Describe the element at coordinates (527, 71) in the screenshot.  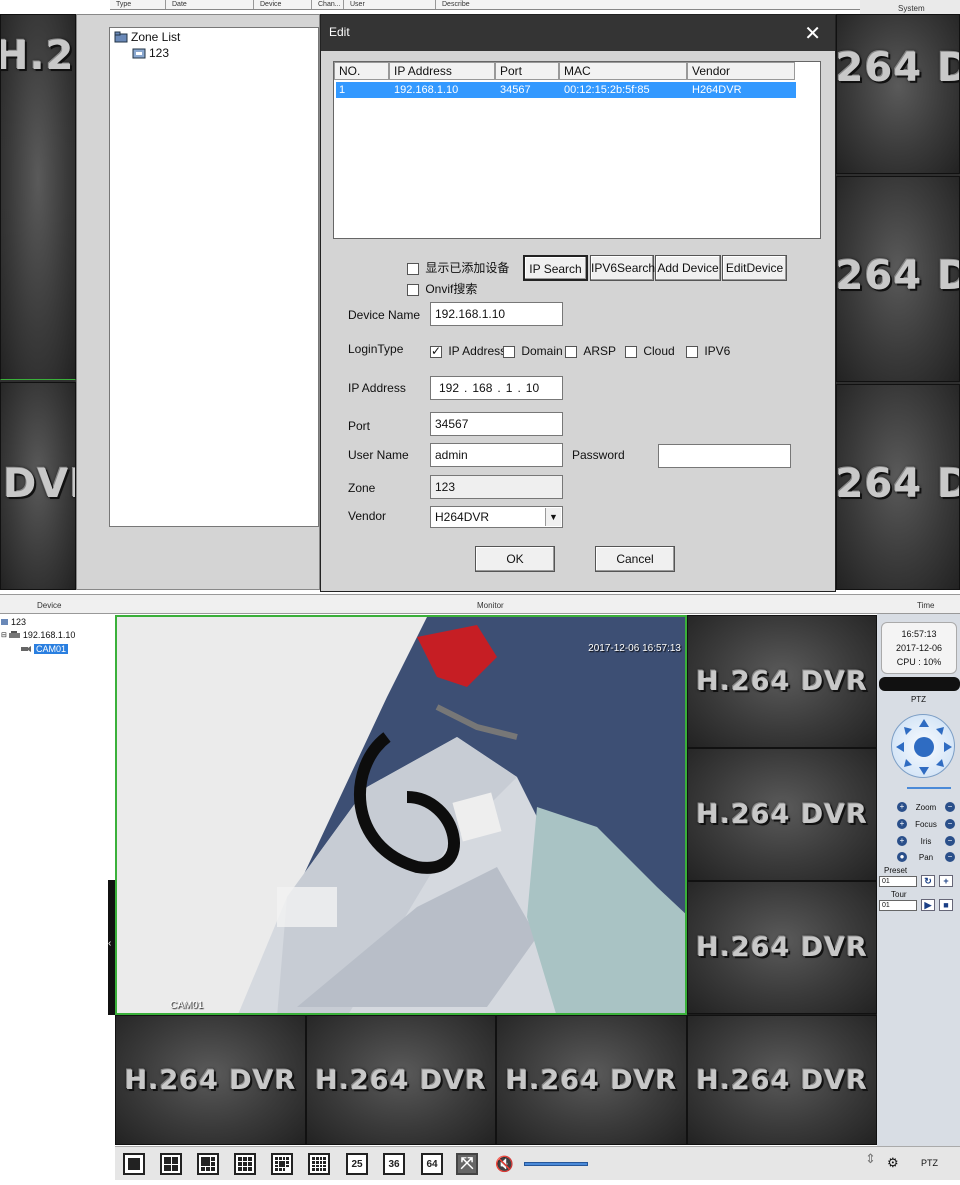
I see `col-port: Port` at that location.